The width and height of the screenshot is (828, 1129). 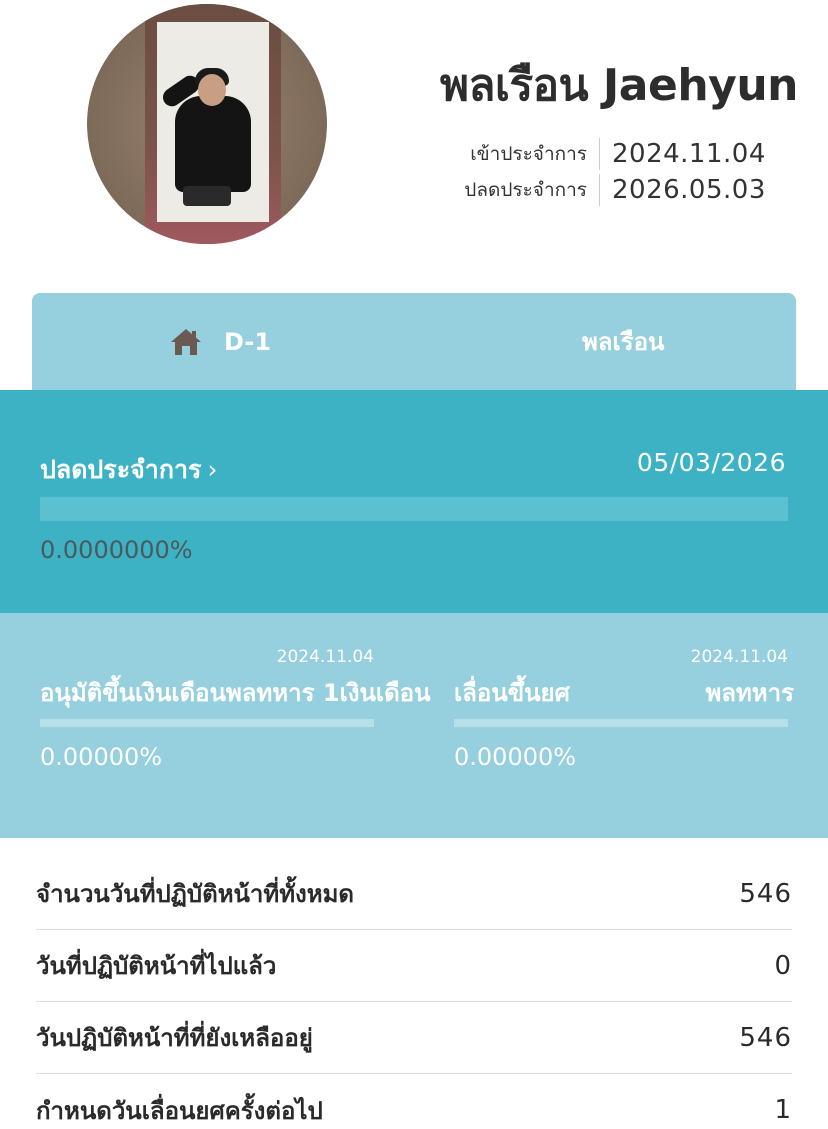 I want to click on milestone-promotion-prefix: เลื่อนขึ้นยศ, so click(x=512, y=693).